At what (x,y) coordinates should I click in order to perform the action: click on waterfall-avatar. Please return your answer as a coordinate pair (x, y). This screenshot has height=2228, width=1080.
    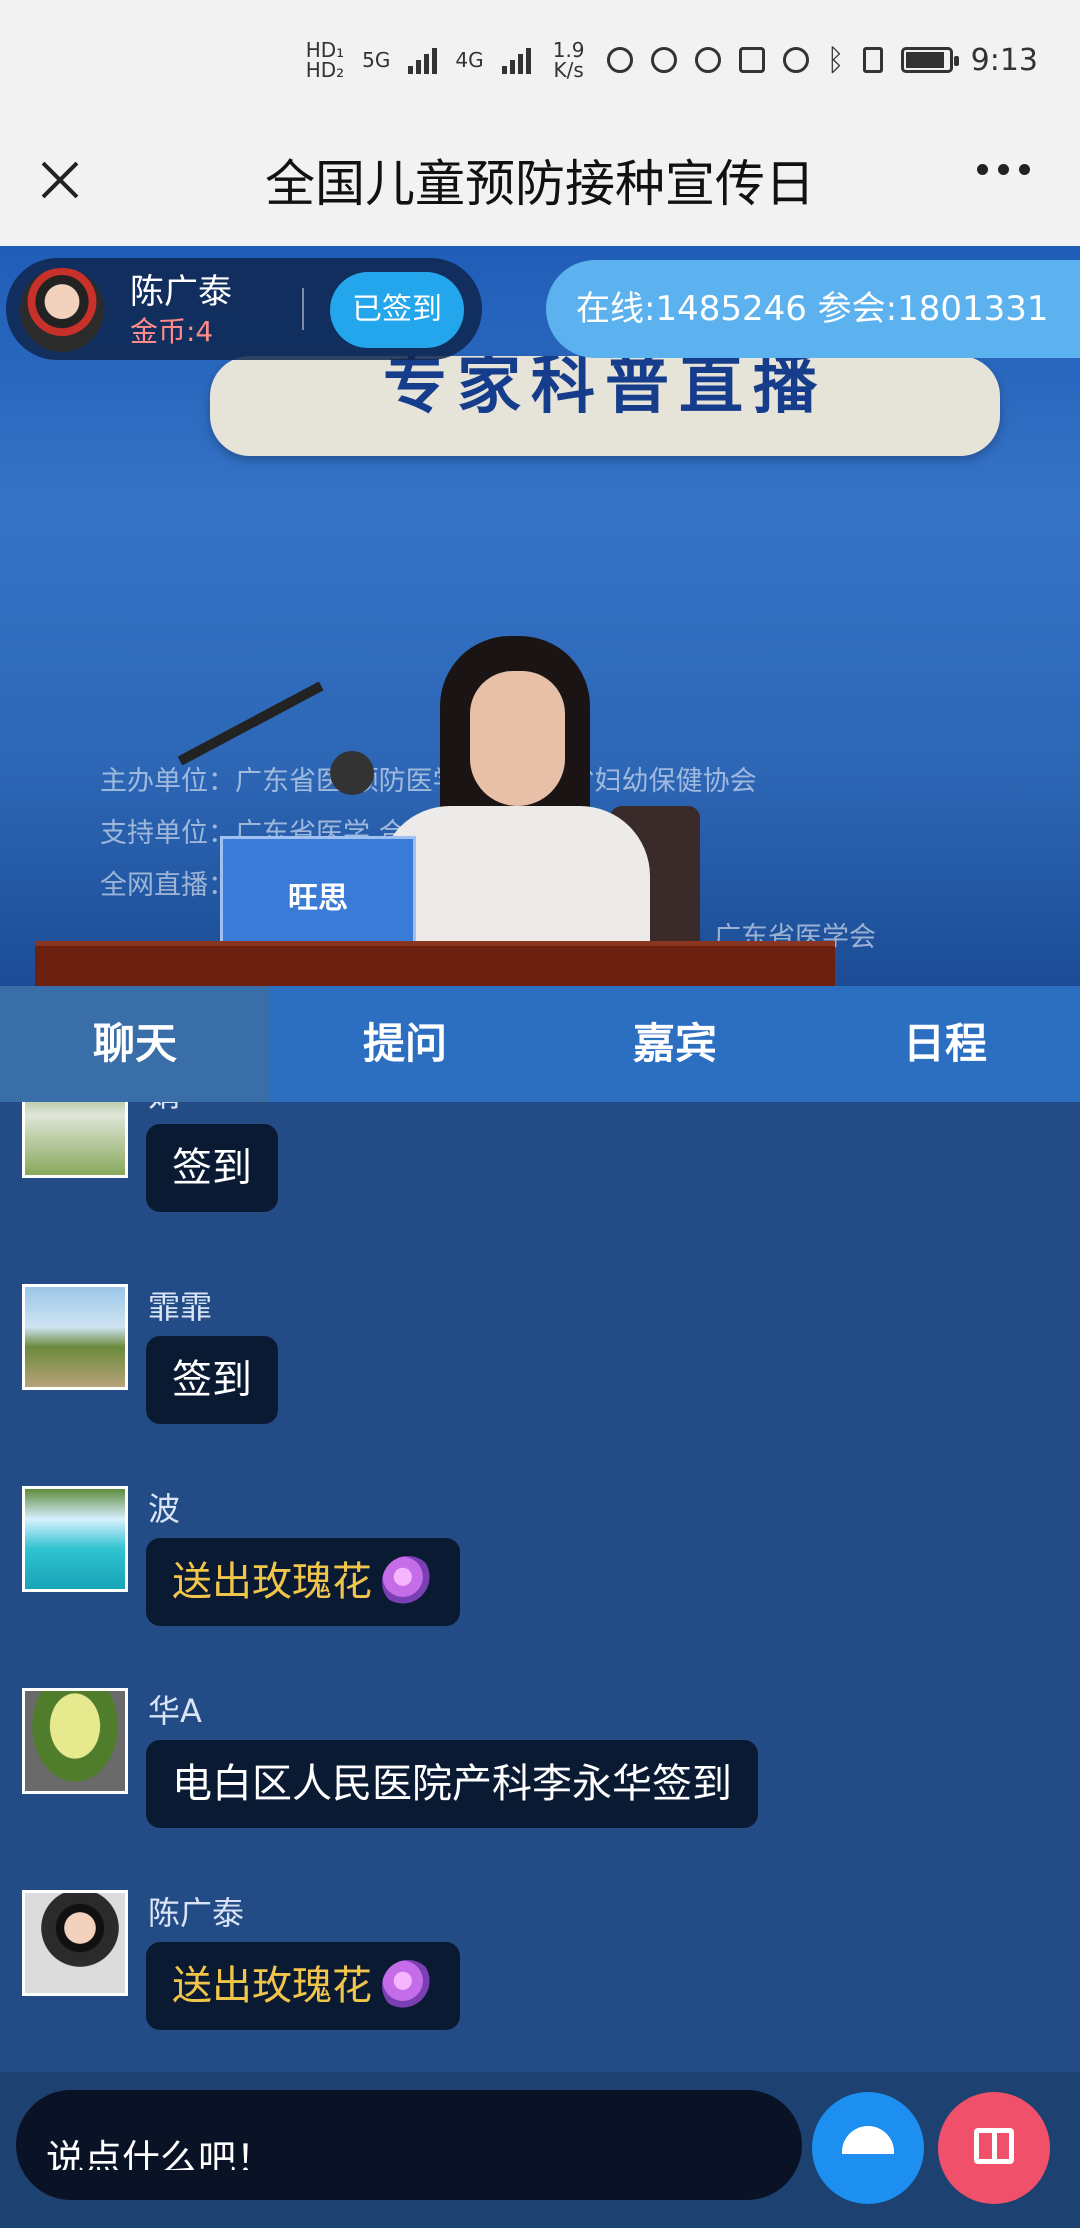
    Looking at the image, I should click on (75, 1539).